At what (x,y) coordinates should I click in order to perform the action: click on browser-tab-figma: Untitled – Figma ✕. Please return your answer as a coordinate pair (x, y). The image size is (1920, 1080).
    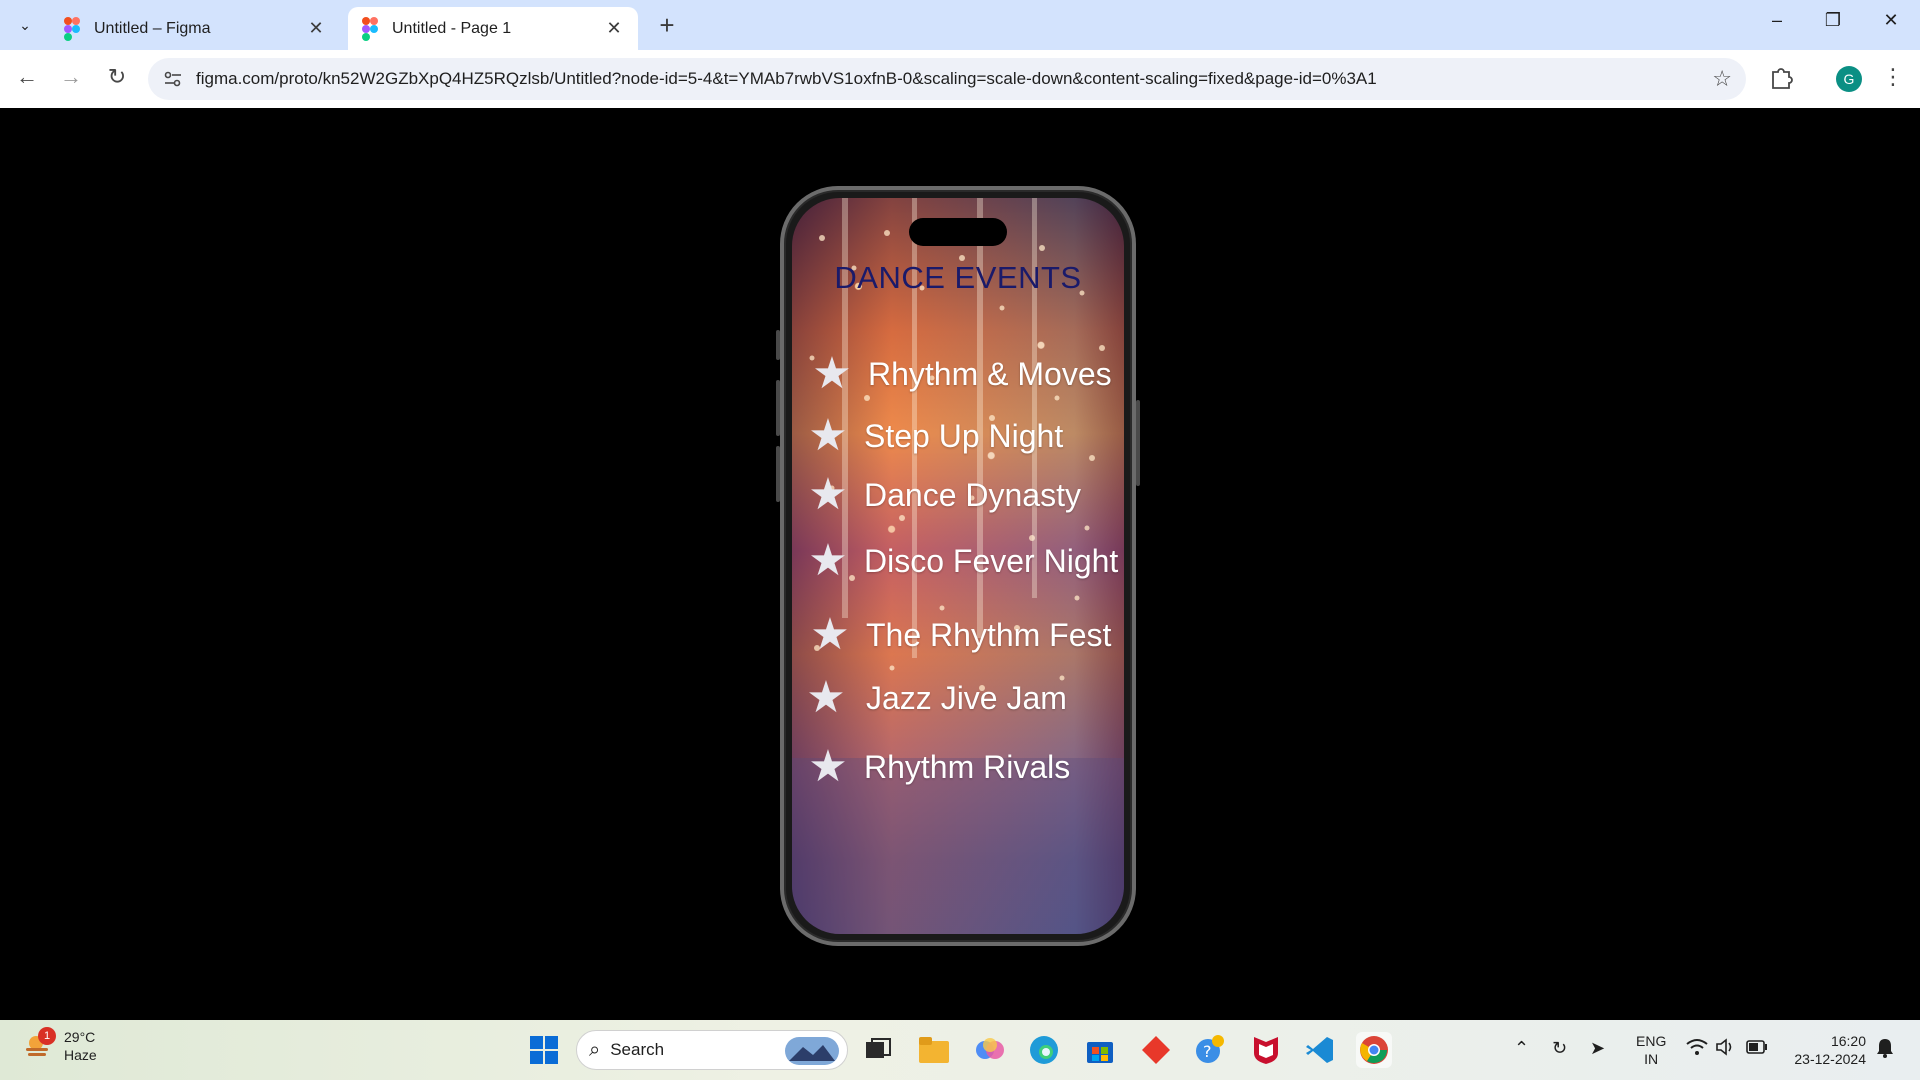
    Looking at the image, I should click on (195, 28).